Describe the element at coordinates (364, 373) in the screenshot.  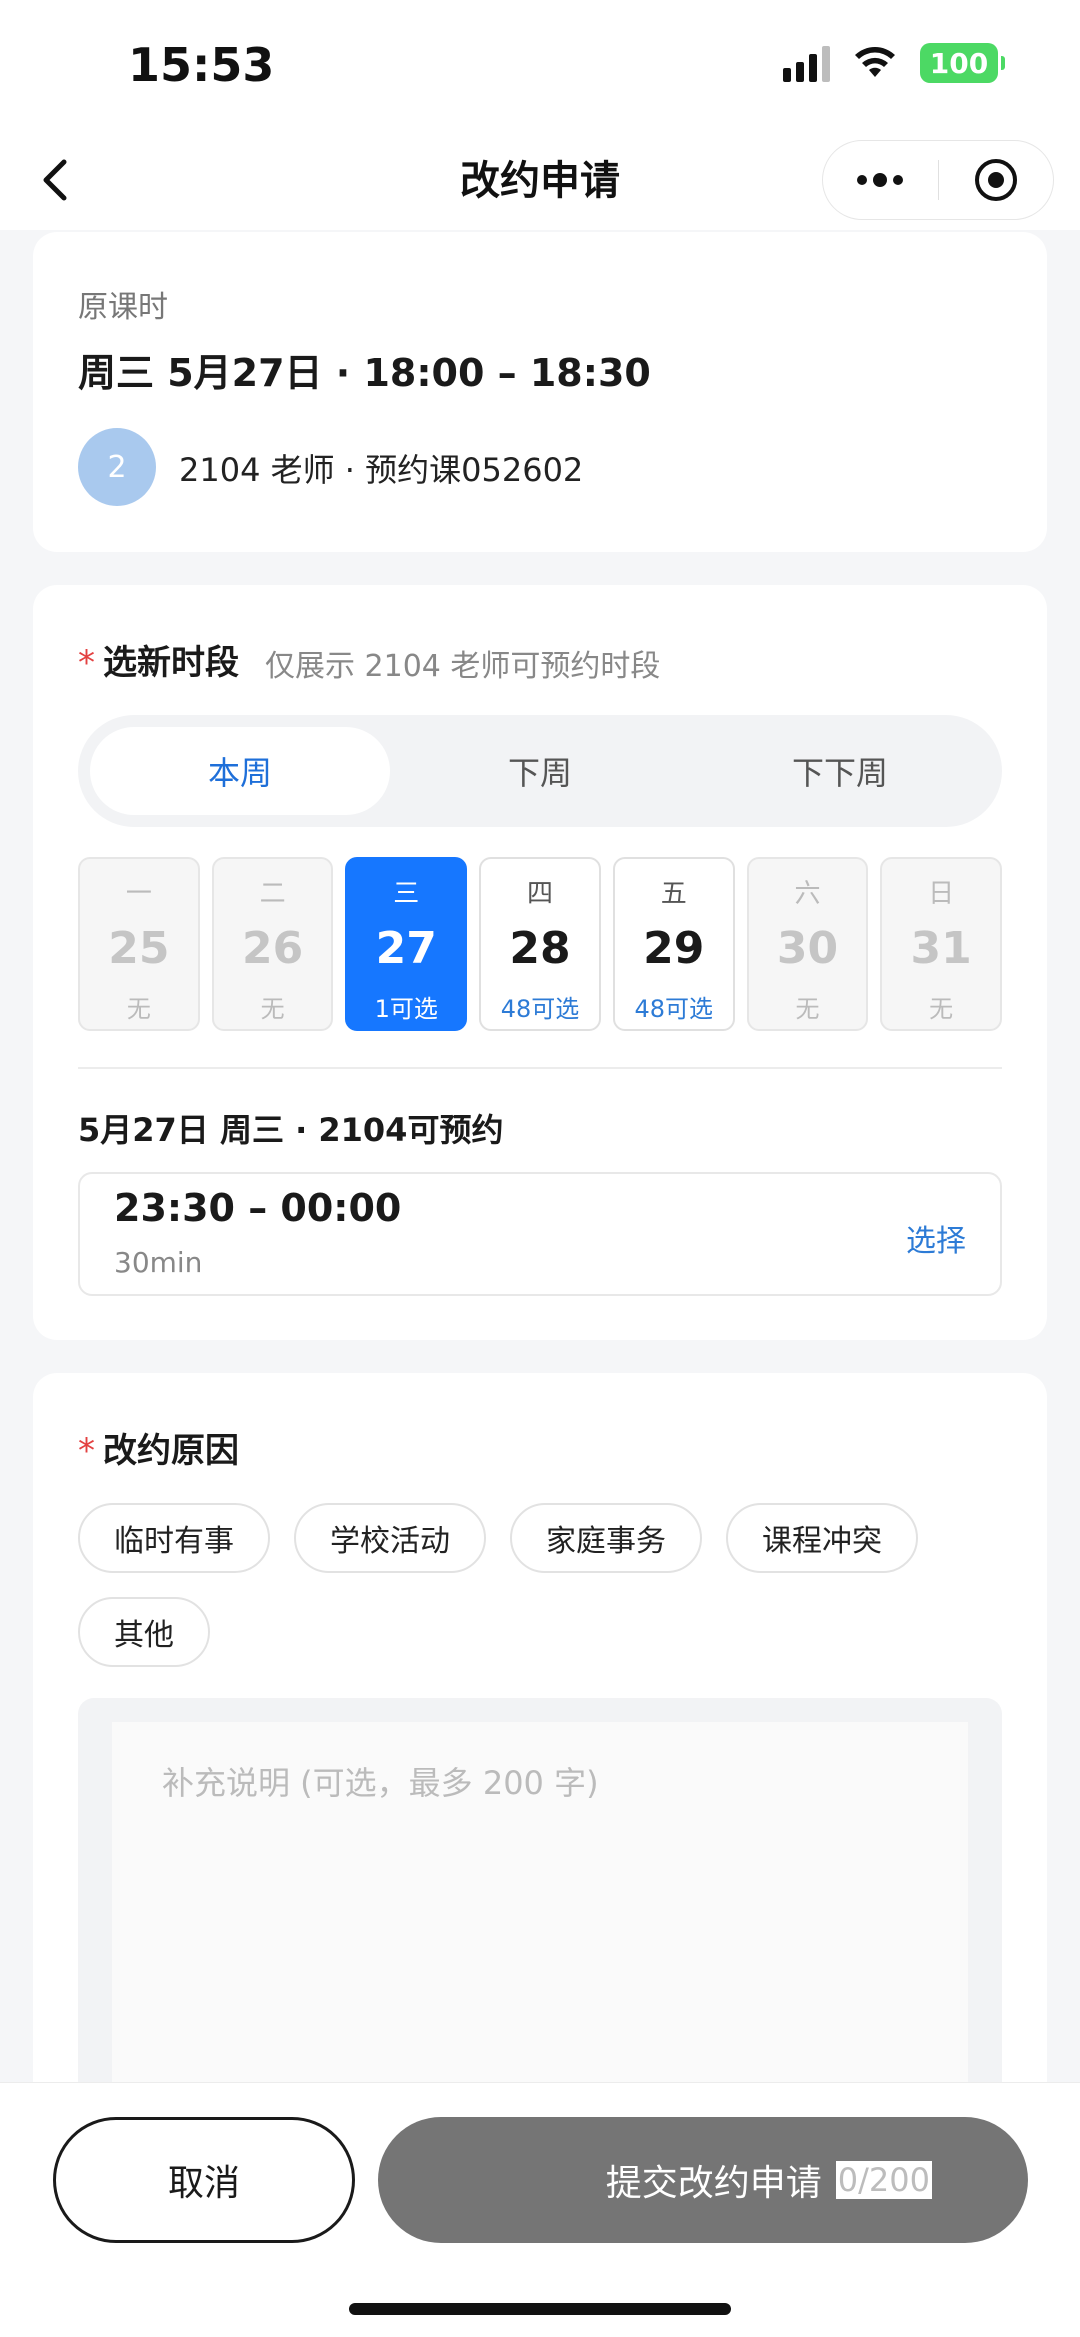
I see `original-lesson-datetime: 周三 5月27日 · 18:00 – 18:30` at that location.